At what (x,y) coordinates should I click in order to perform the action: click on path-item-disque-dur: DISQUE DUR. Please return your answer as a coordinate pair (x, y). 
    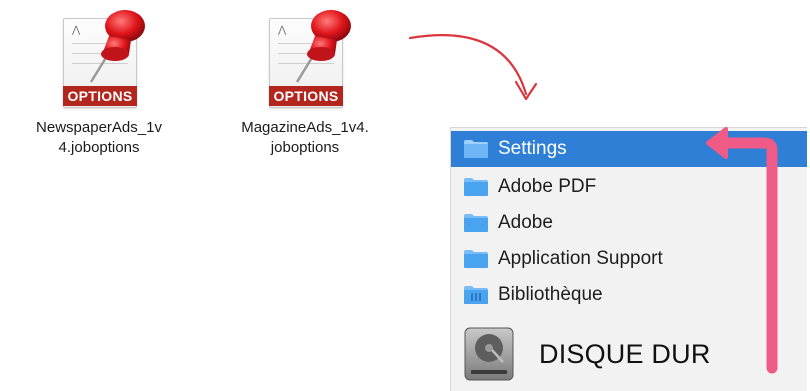
    Looking at the image, I should click on (629, 354).